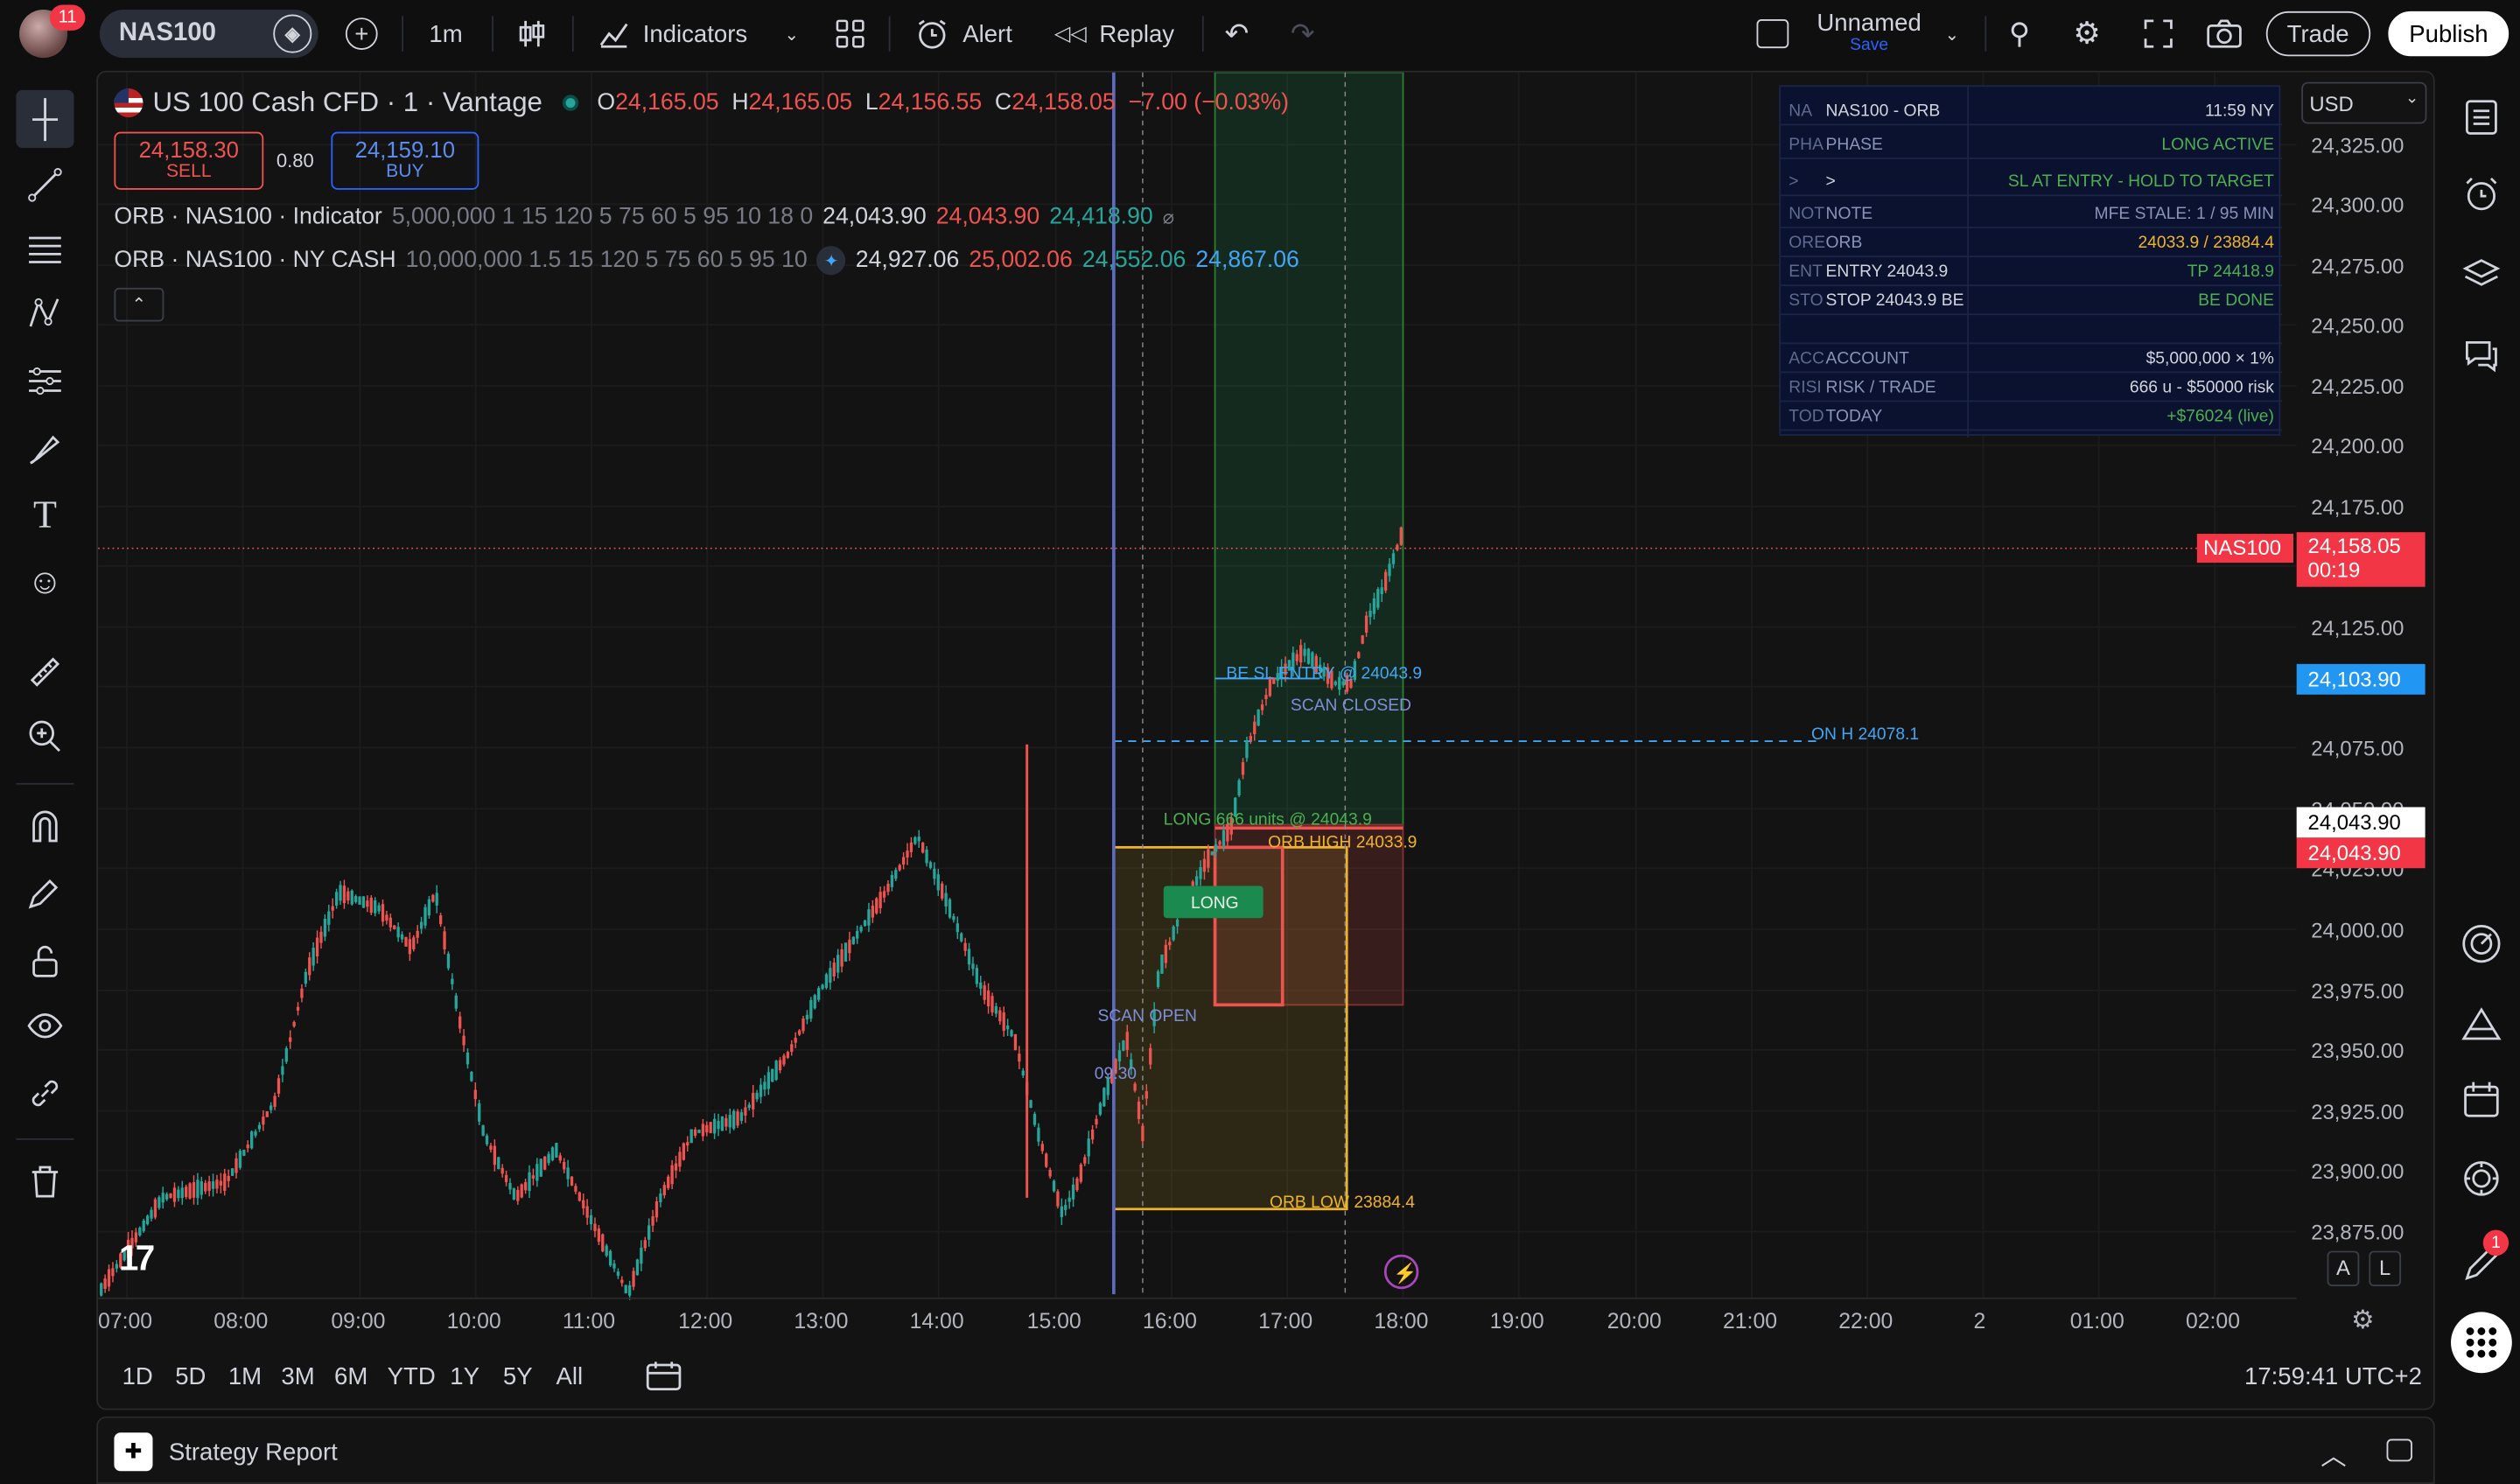 Image resolution: width=2520 pixels, height=1484 pixels. Describe the element at coordinates (295, 160) in the screenshot. I see `spread-value: 0.80` at that location.